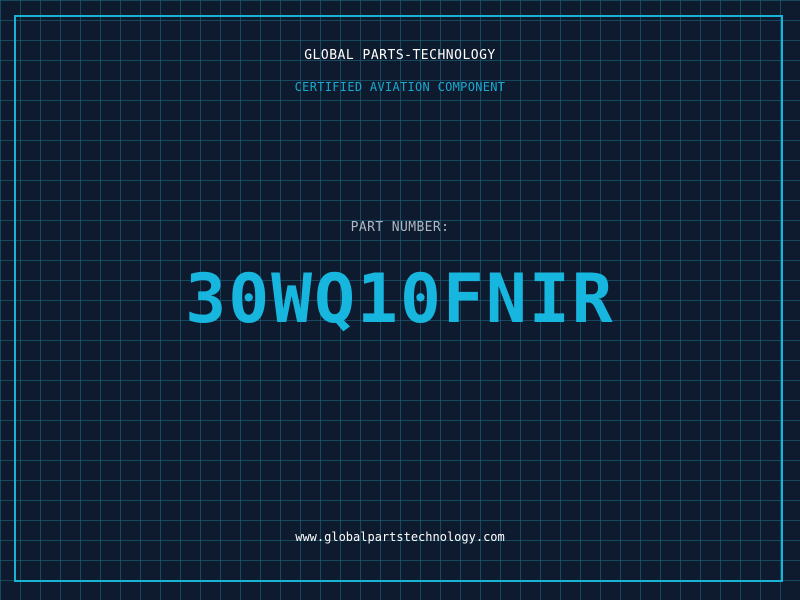  I want to click on website-url: www.globalpartstechnology.com, so click(400, 537).